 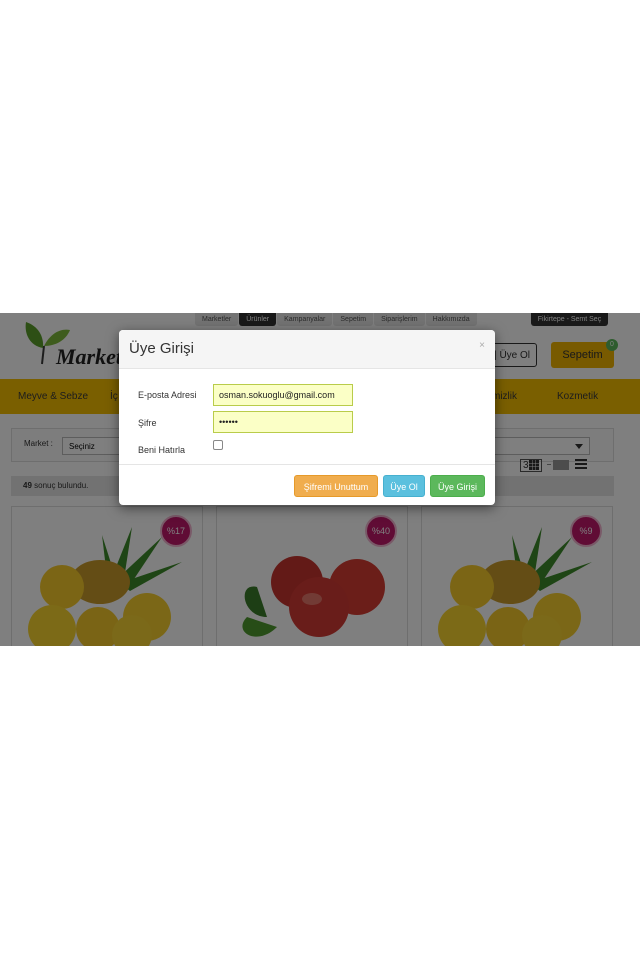 I want to click on register-button: Üye Ol, so click(x=404, y=486).